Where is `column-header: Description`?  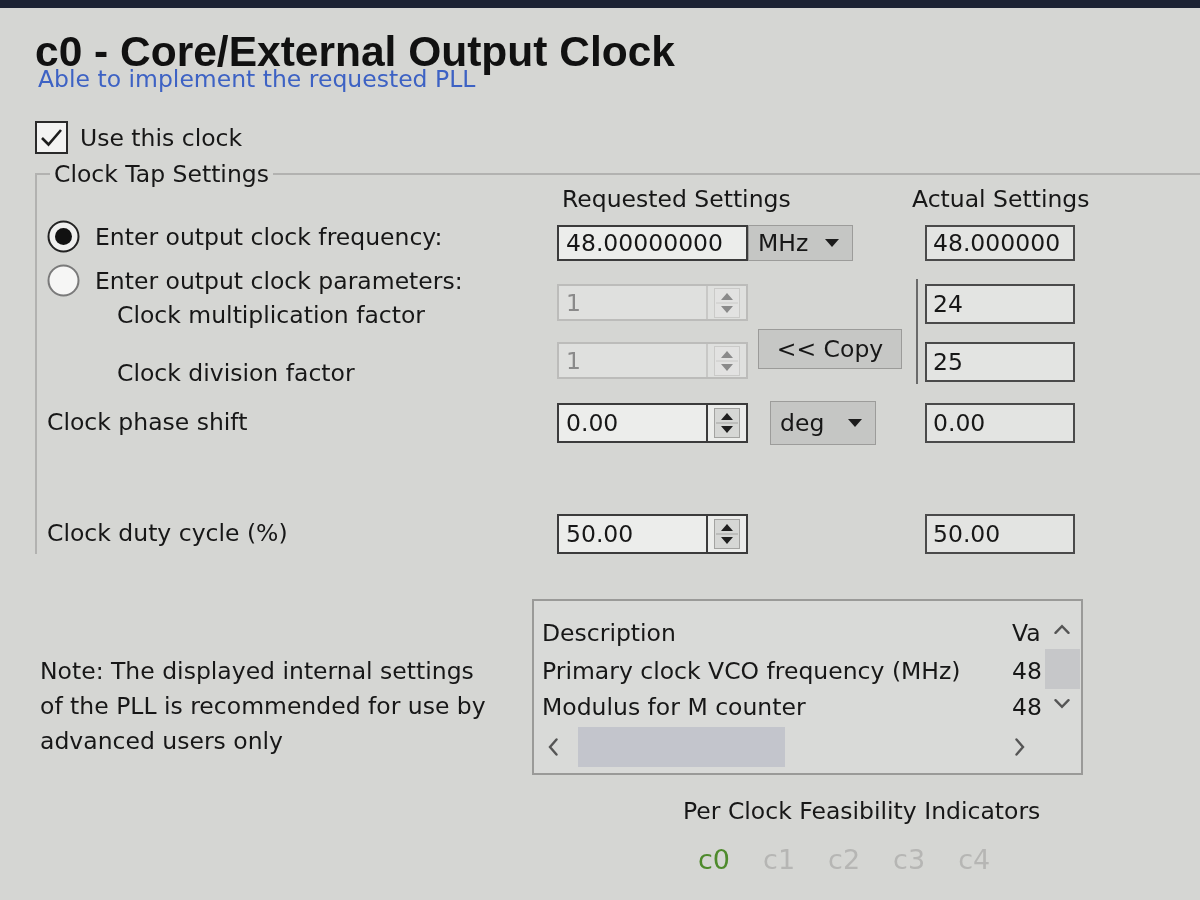 column-header: Description is located at coordinates (609, 633).